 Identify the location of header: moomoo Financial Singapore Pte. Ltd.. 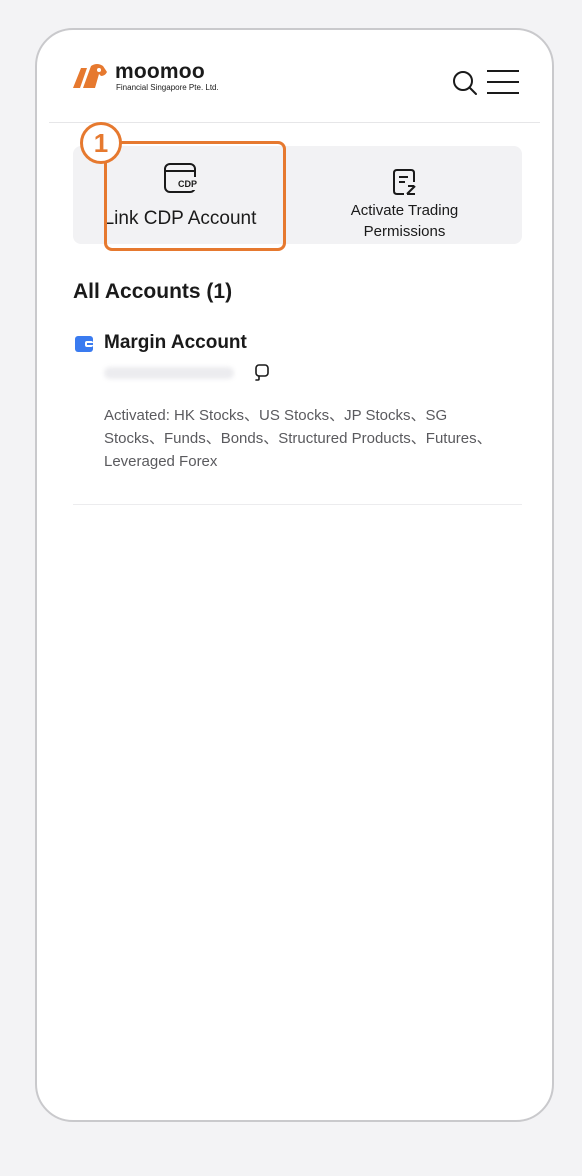
(294, 76).